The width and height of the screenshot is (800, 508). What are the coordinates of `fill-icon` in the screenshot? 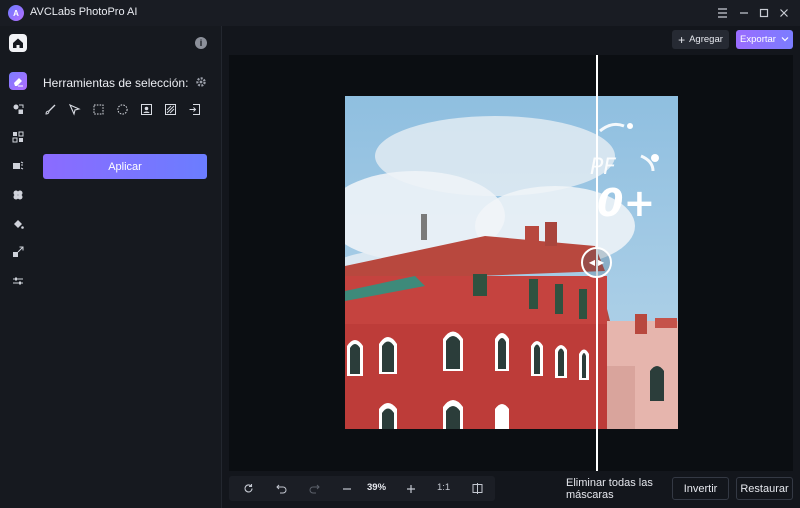 It's located at (18, 224).